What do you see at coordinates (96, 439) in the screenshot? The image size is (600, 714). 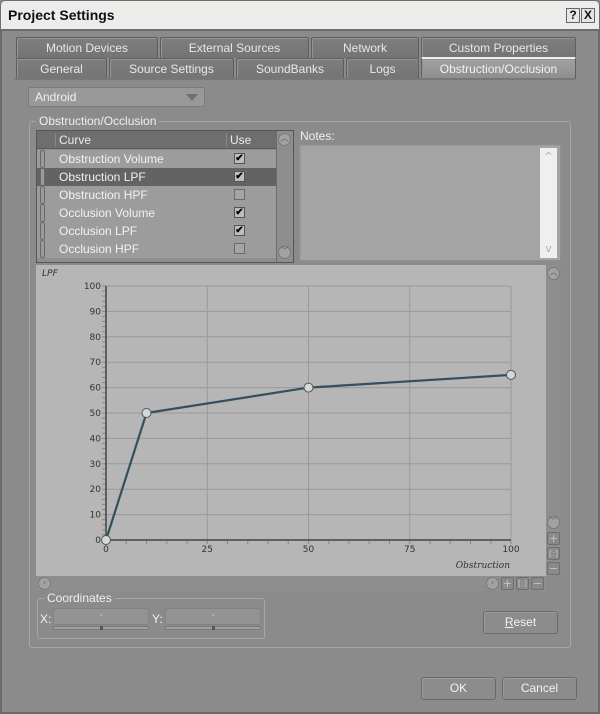 I see `y-tick-label: 40` at bounding box center [96, 439].